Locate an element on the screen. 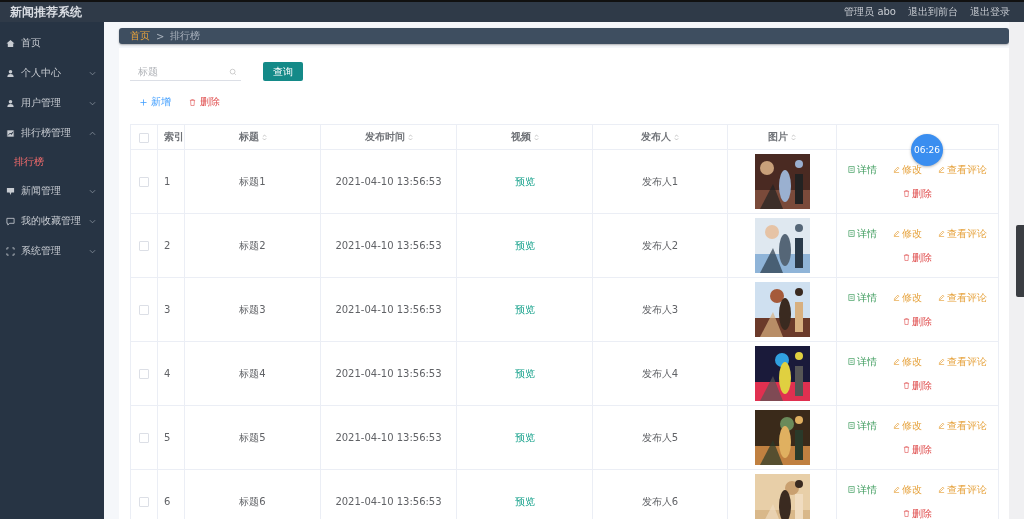 This screenshot has height=519, width=1024. chart-icon is located at coordinates (10, 133).